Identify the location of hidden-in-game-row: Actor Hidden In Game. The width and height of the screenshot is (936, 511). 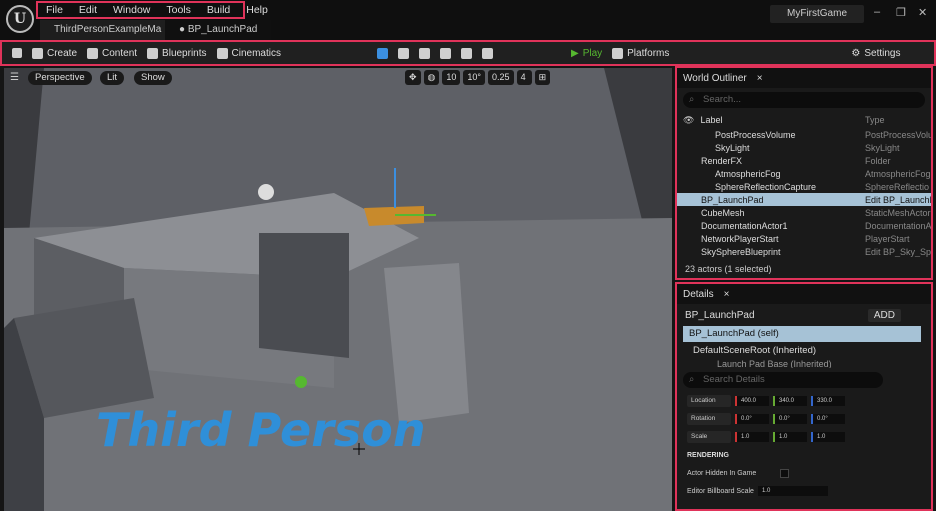
(804, 473).